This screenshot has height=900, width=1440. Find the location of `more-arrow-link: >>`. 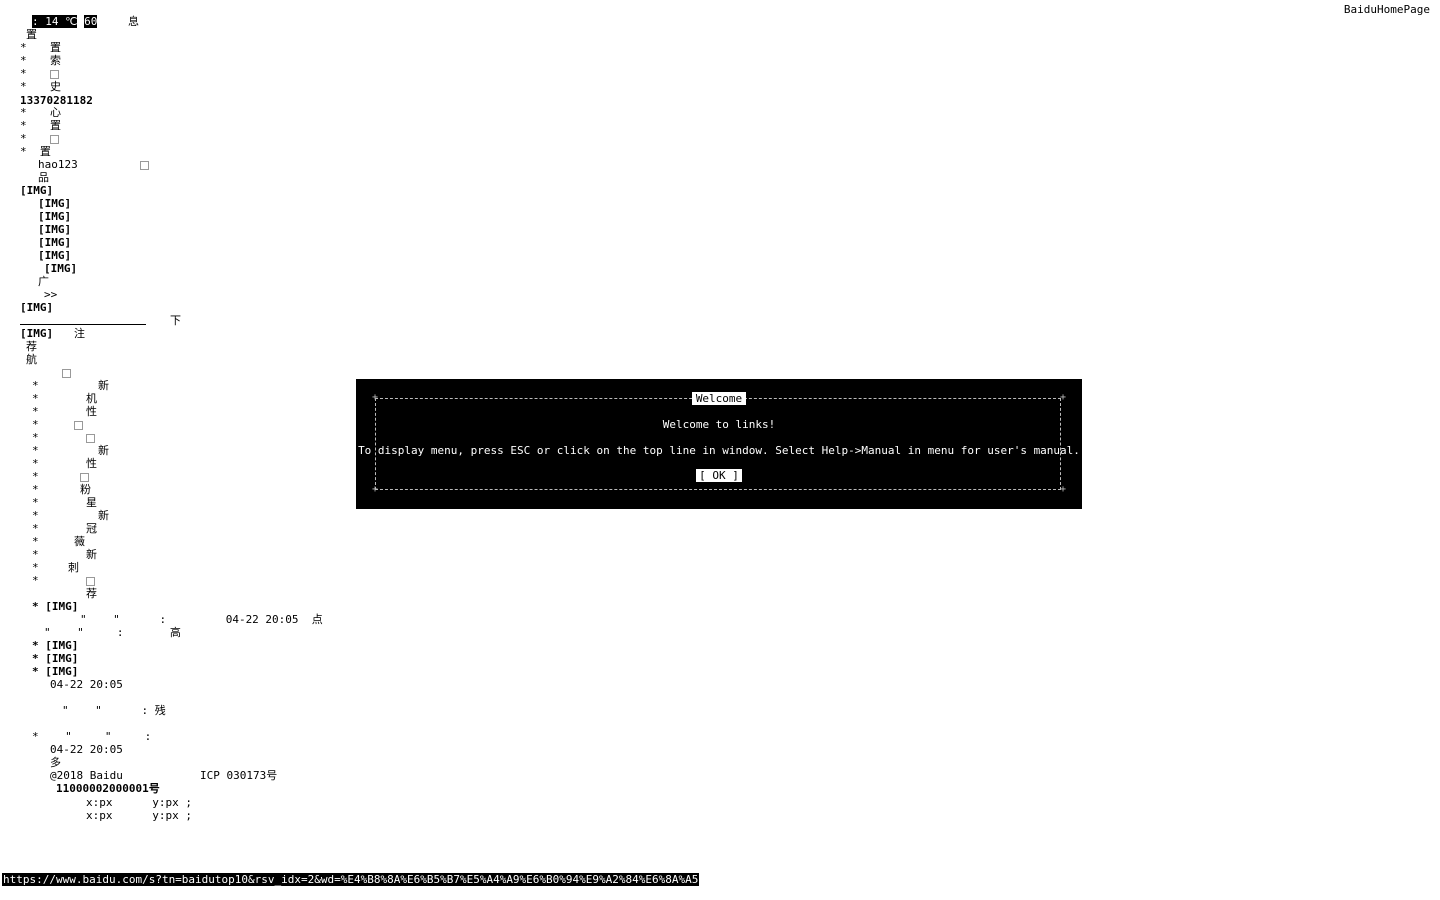

more-arrow-link: >> is located at coordinates (50, 294).